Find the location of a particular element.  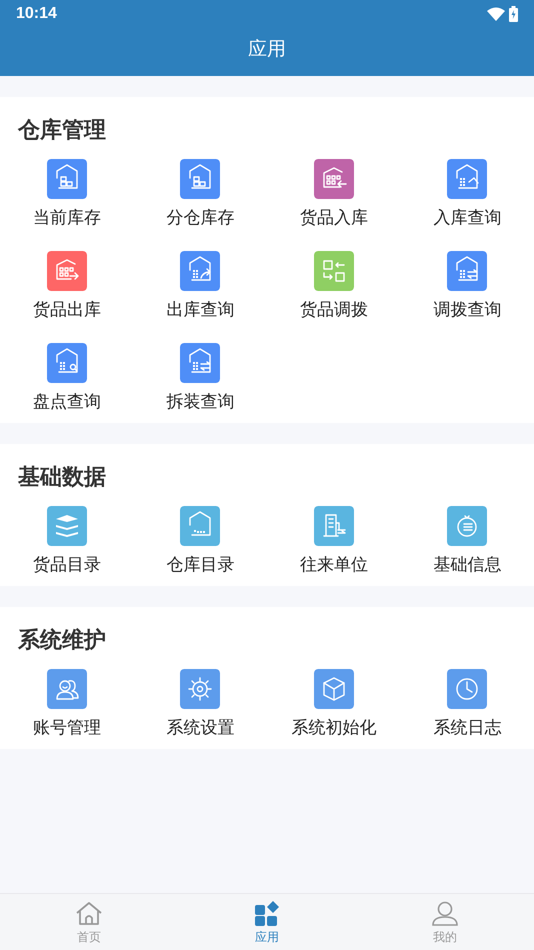

menu-item: 拆装查询 is located at coordinates (200, 378).